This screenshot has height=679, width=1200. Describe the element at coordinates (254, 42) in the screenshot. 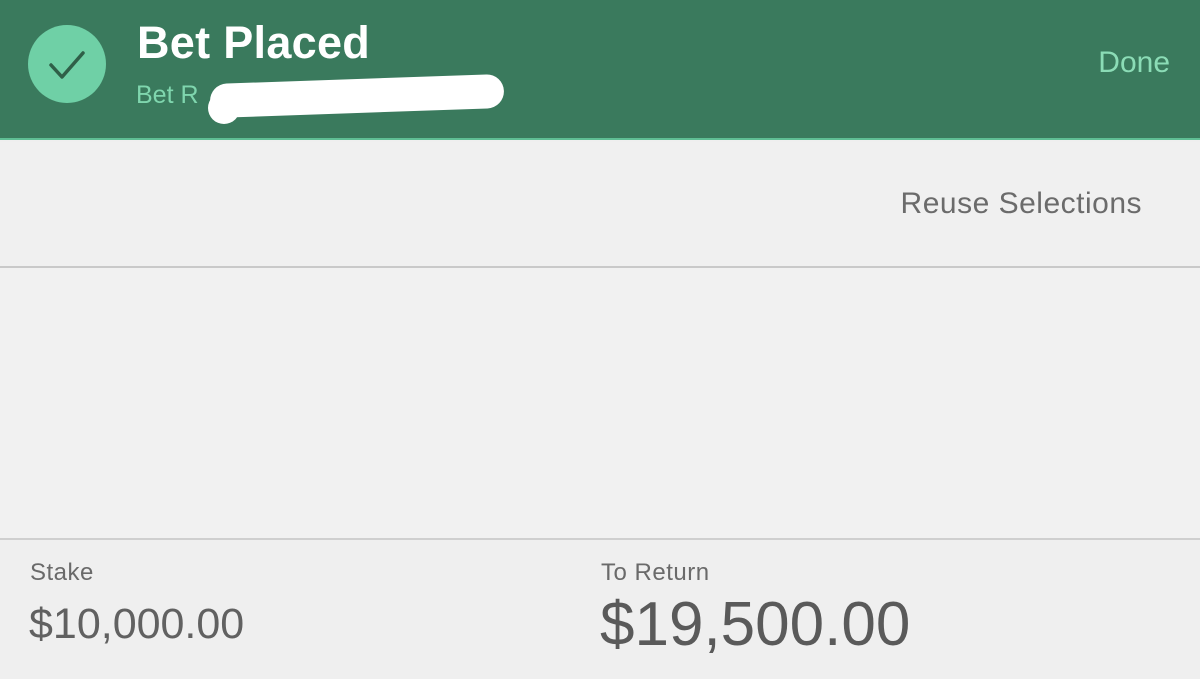

I see `page-title: Bet Placed` at that location.